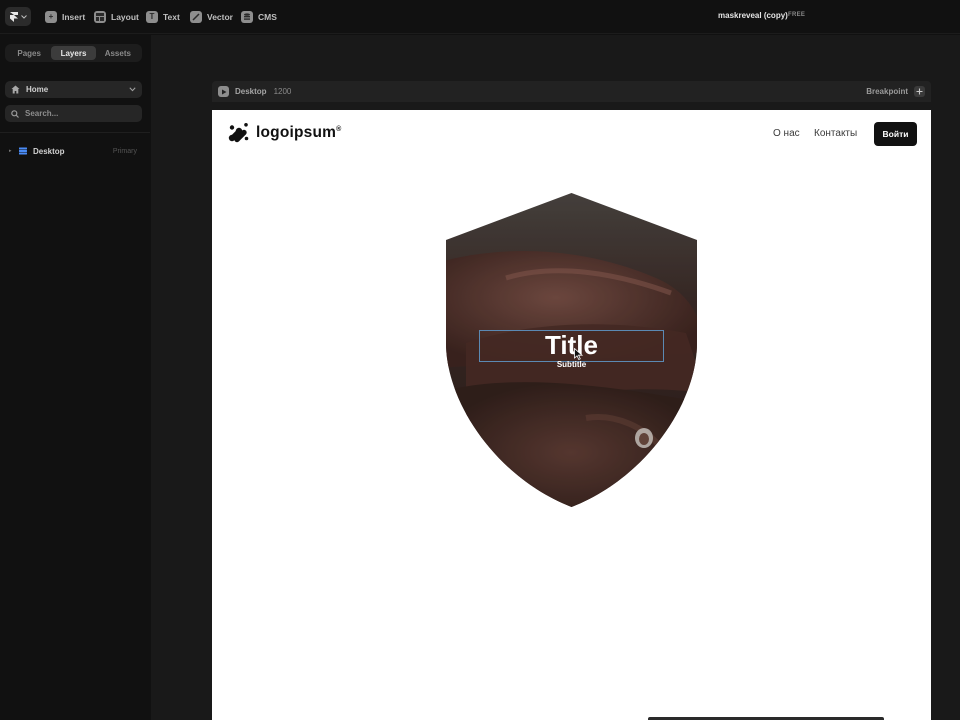 This screenshot has height=720, width=960. Describe the element at coordinates (571, 345) in the screenshot. I see `hero-title: Title` at that location.